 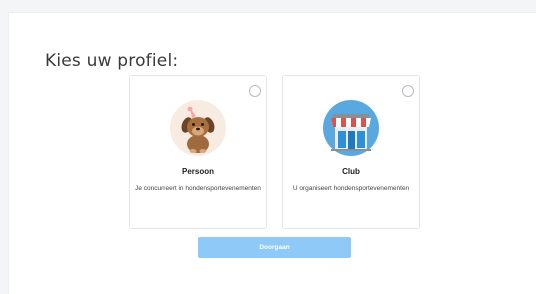 What do you see at coordinates (351, 128) in the screenshot?
I see `storefront-icon` at bounding box center [351, 128].